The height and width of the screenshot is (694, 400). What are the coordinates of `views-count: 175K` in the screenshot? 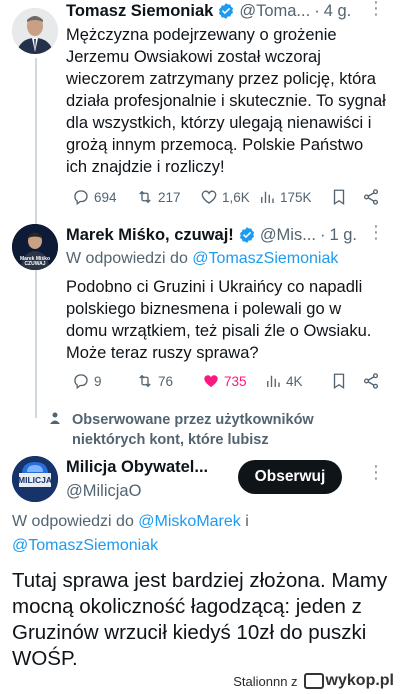 It's located at (296, 197).